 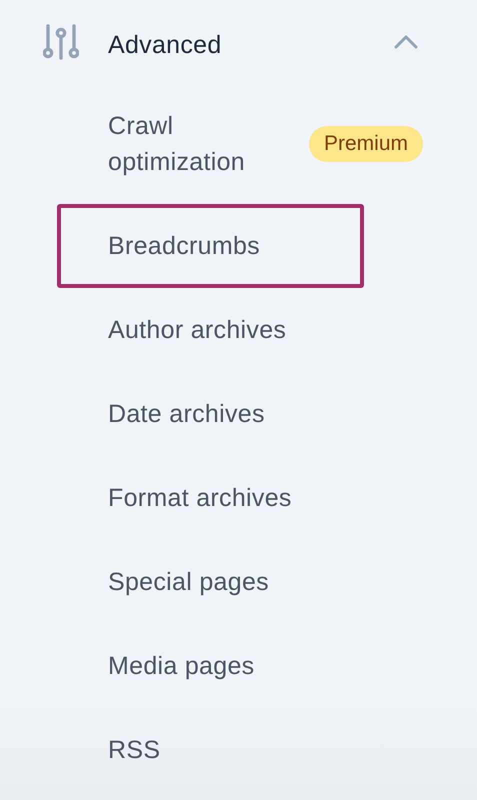 I want to click on nav-item: Special pages, so click(x=210, y=582).